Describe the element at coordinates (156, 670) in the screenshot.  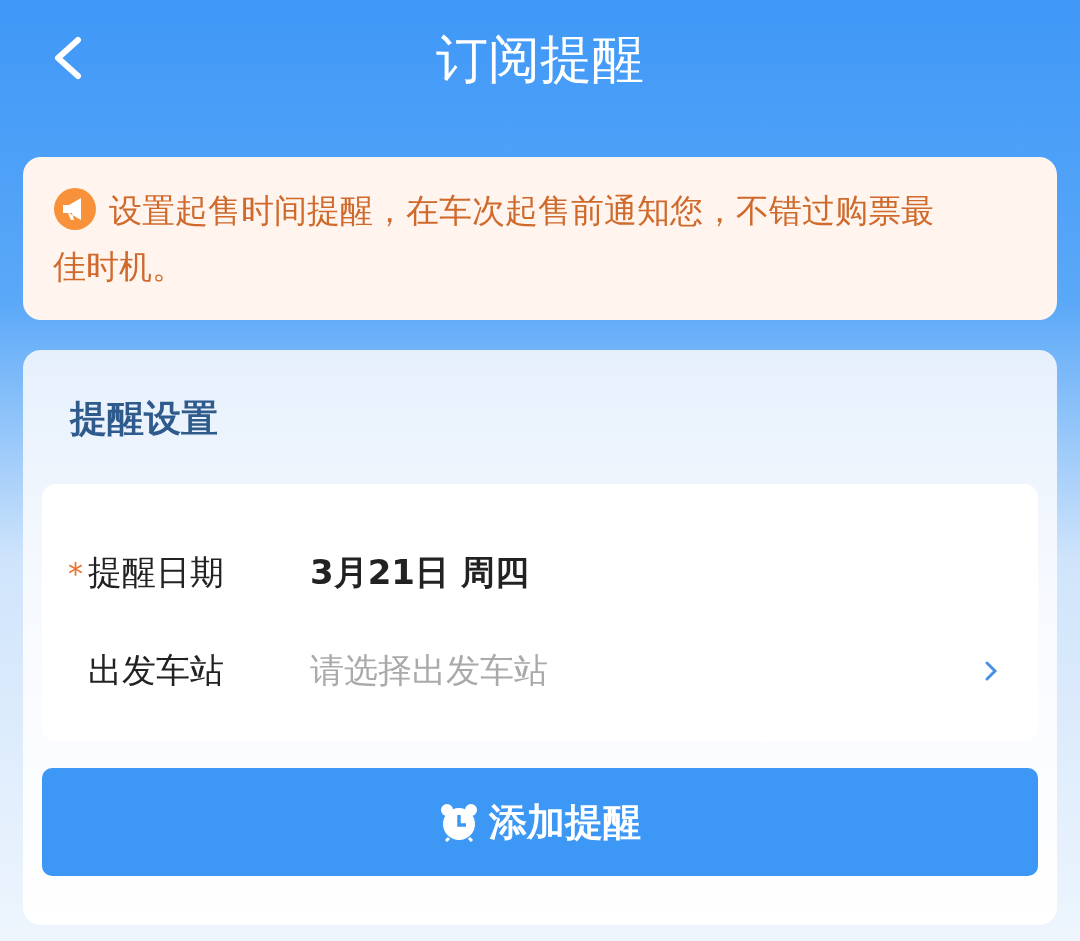
I see `field-label: 出发车站` at that location.